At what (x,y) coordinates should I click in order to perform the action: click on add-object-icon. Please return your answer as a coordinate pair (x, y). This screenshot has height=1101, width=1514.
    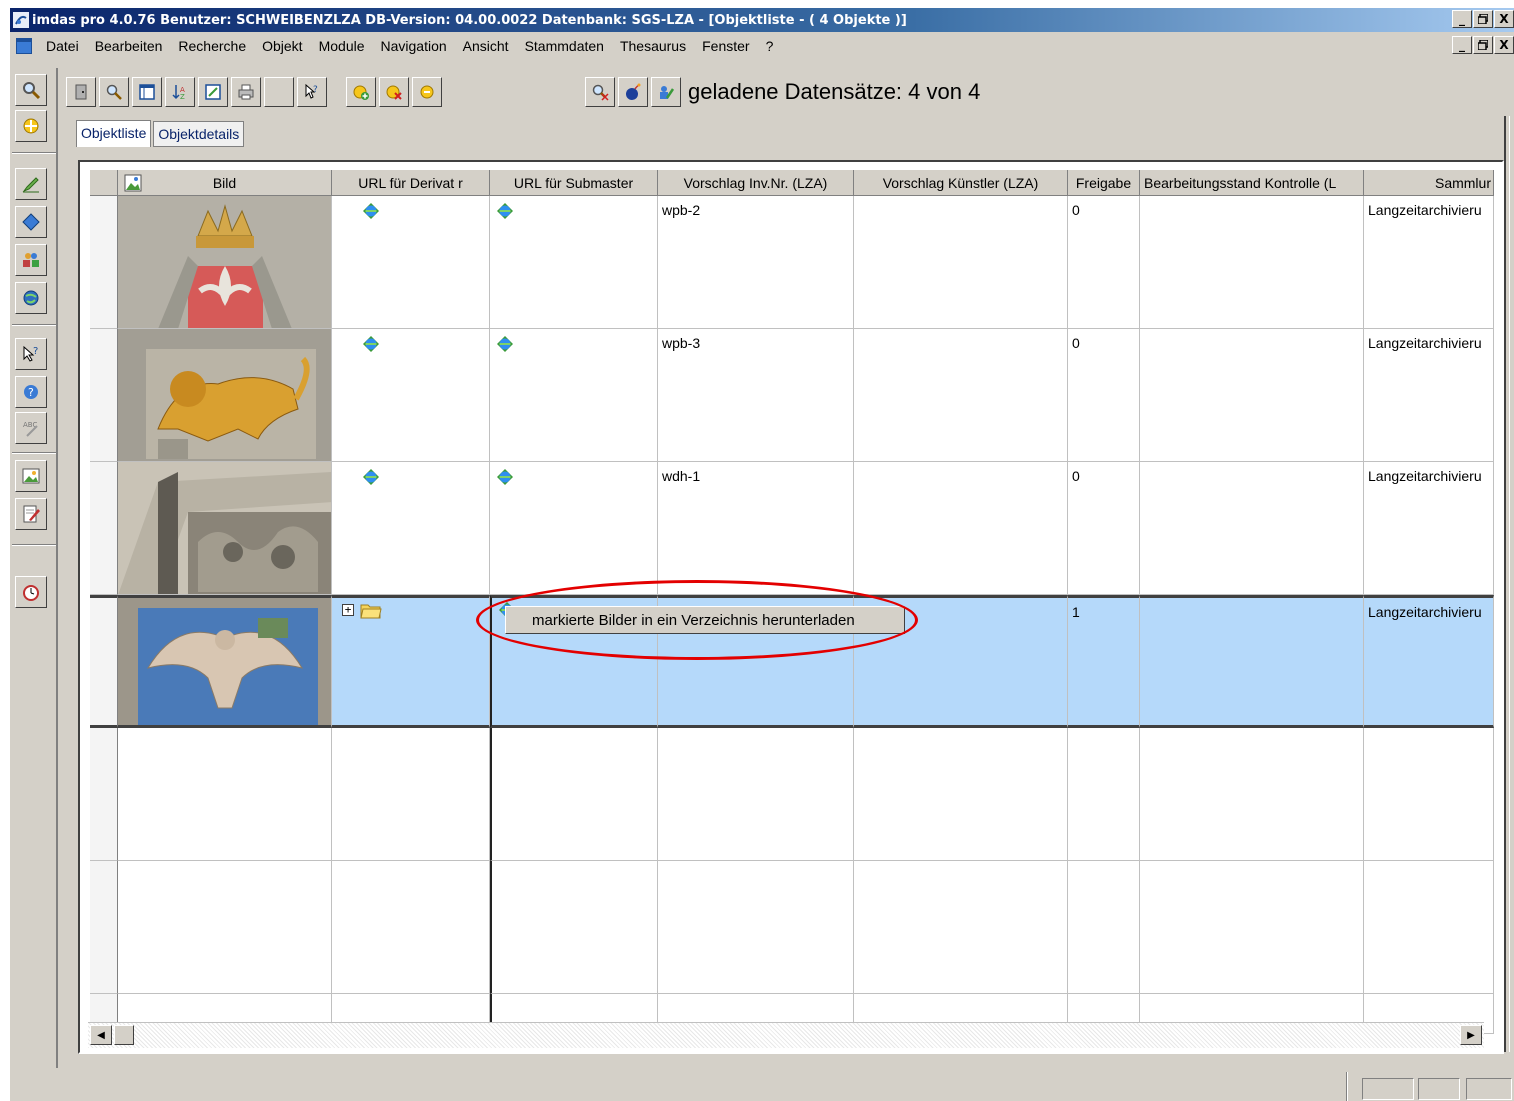
    Looking at the image, I should click on (361, 92).